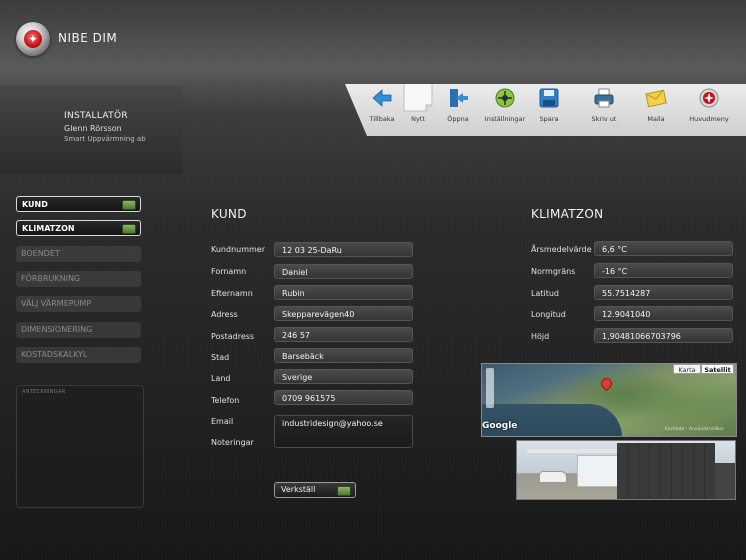  What do you see at coordinates (232, 293) in the screenshot?
I see `field-label-efternamn: Efternamn` at bounding box center [232, 293].